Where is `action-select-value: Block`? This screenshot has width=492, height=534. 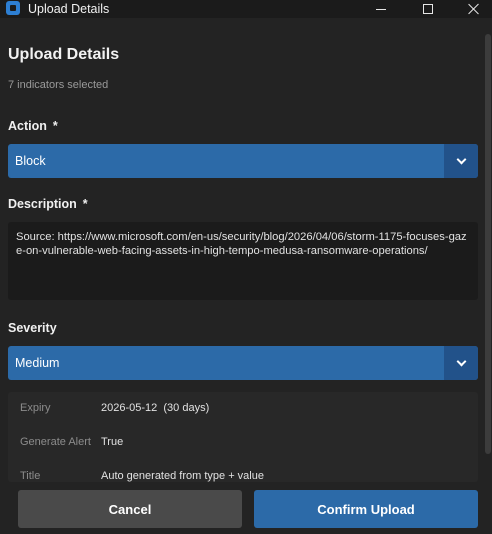 action-select-value: Block is located at coordinates (30, 161).